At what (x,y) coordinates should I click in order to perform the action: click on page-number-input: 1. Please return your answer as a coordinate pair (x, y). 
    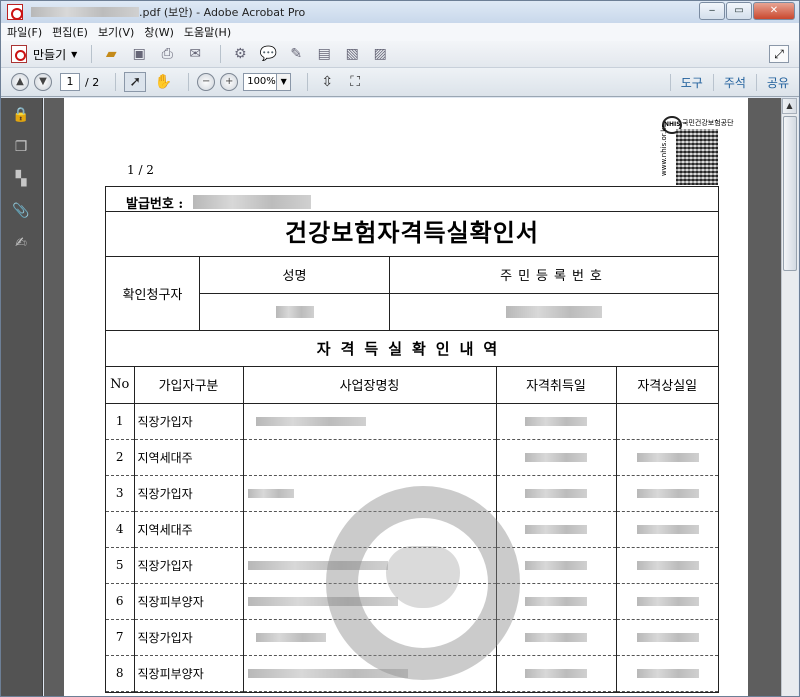
    Looking at the image, I should click on (70, 82).